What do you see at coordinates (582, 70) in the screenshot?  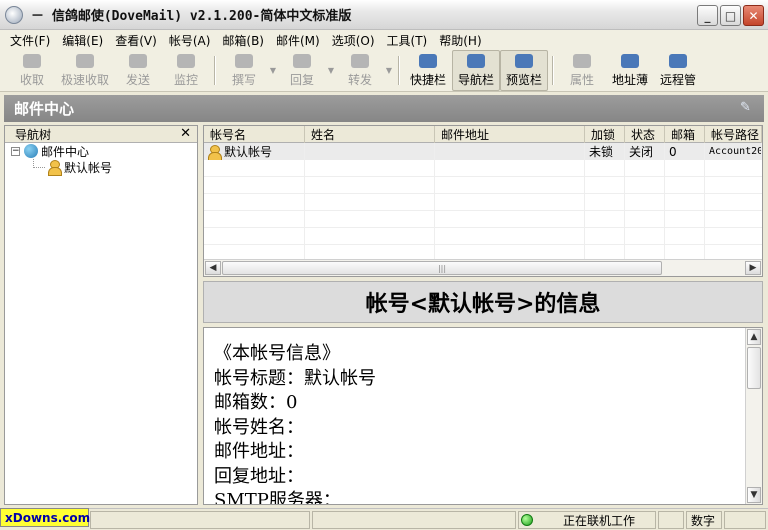 I see `properties-button: 属性` at bounding box center [582, 70].